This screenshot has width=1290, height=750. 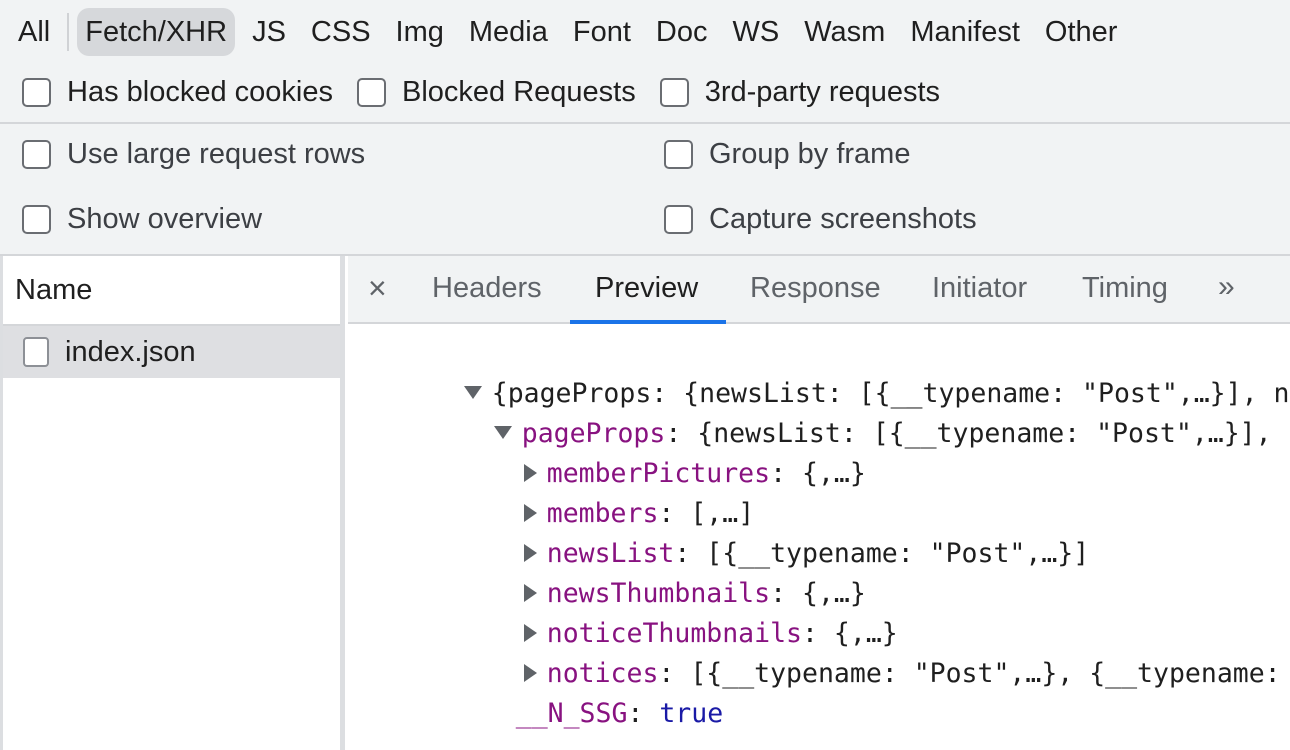 I want to click on filter-css-button: CSS, so click(x=341, y=32).